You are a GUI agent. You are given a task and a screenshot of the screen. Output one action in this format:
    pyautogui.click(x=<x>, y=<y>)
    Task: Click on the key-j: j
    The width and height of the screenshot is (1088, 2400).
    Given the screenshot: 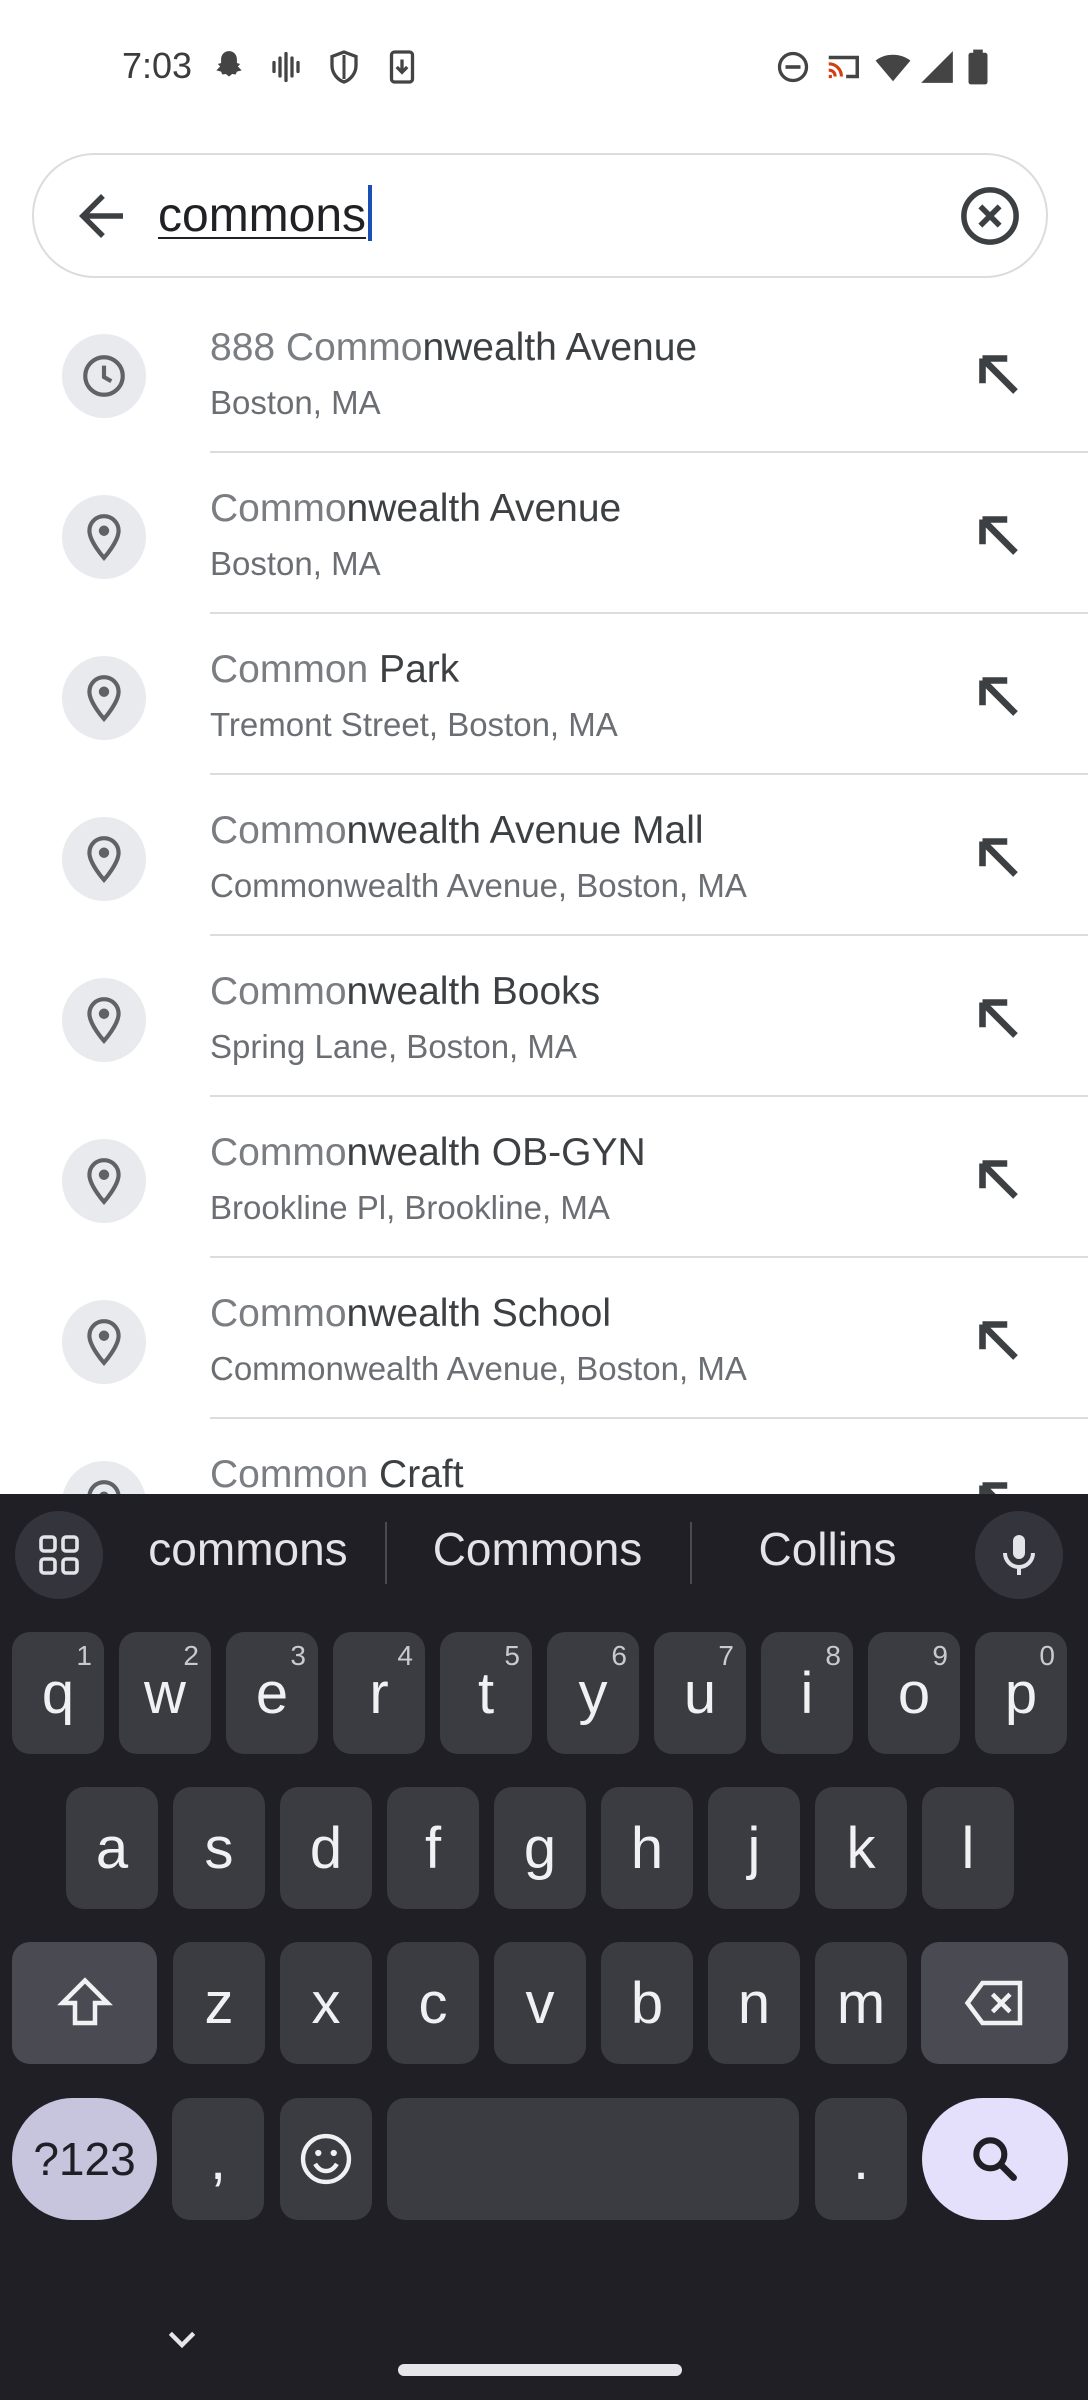 What is the action you would take?
    pyautogui.click(x=754, y=1848)
    